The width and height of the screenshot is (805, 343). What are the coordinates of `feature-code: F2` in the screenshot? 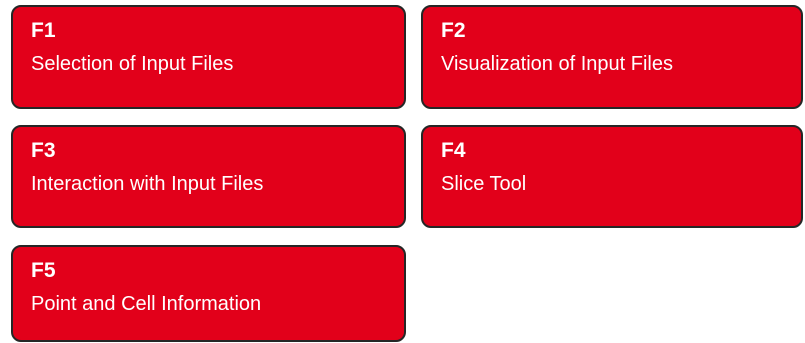 It's located at (453, 30).